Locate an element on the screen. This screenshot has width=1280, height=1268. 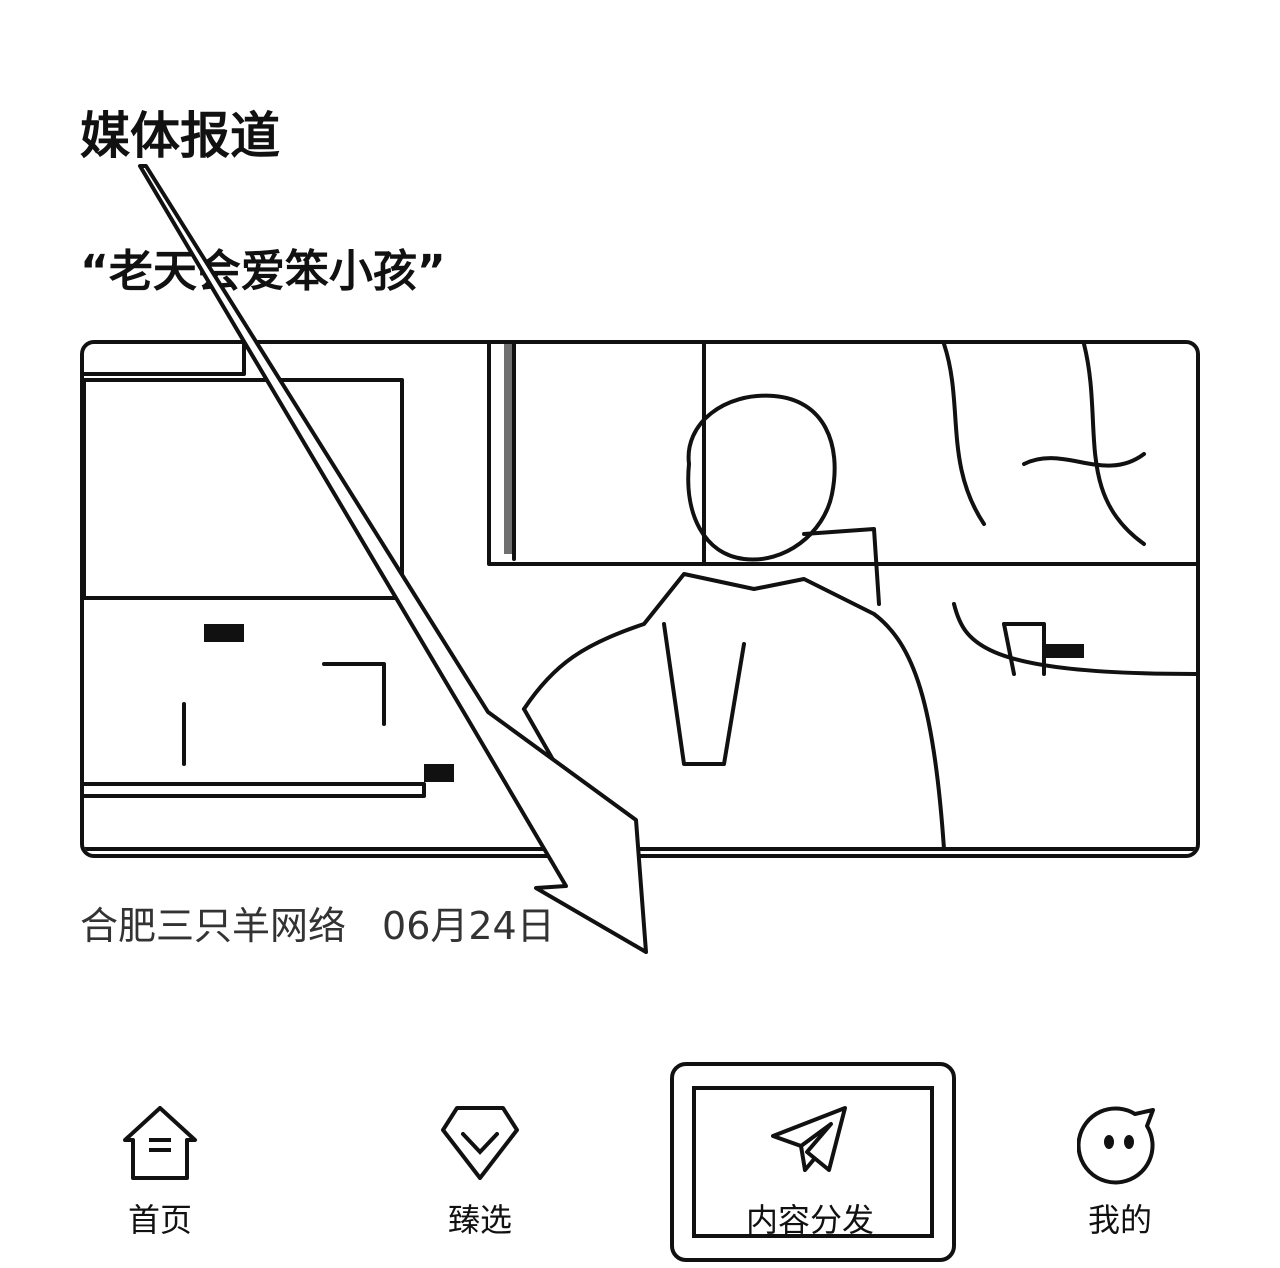
select-icon is located at coordinates (480, 1143).